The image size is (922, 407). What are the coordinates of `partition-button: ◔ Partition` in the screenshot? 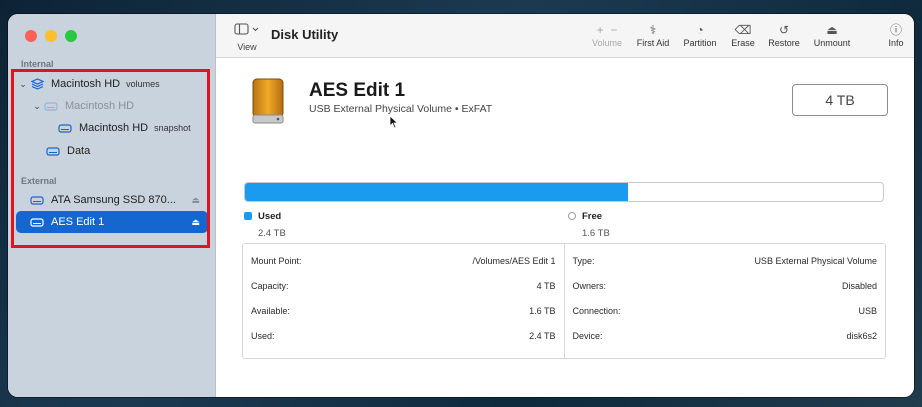 It's located at (700, 35).